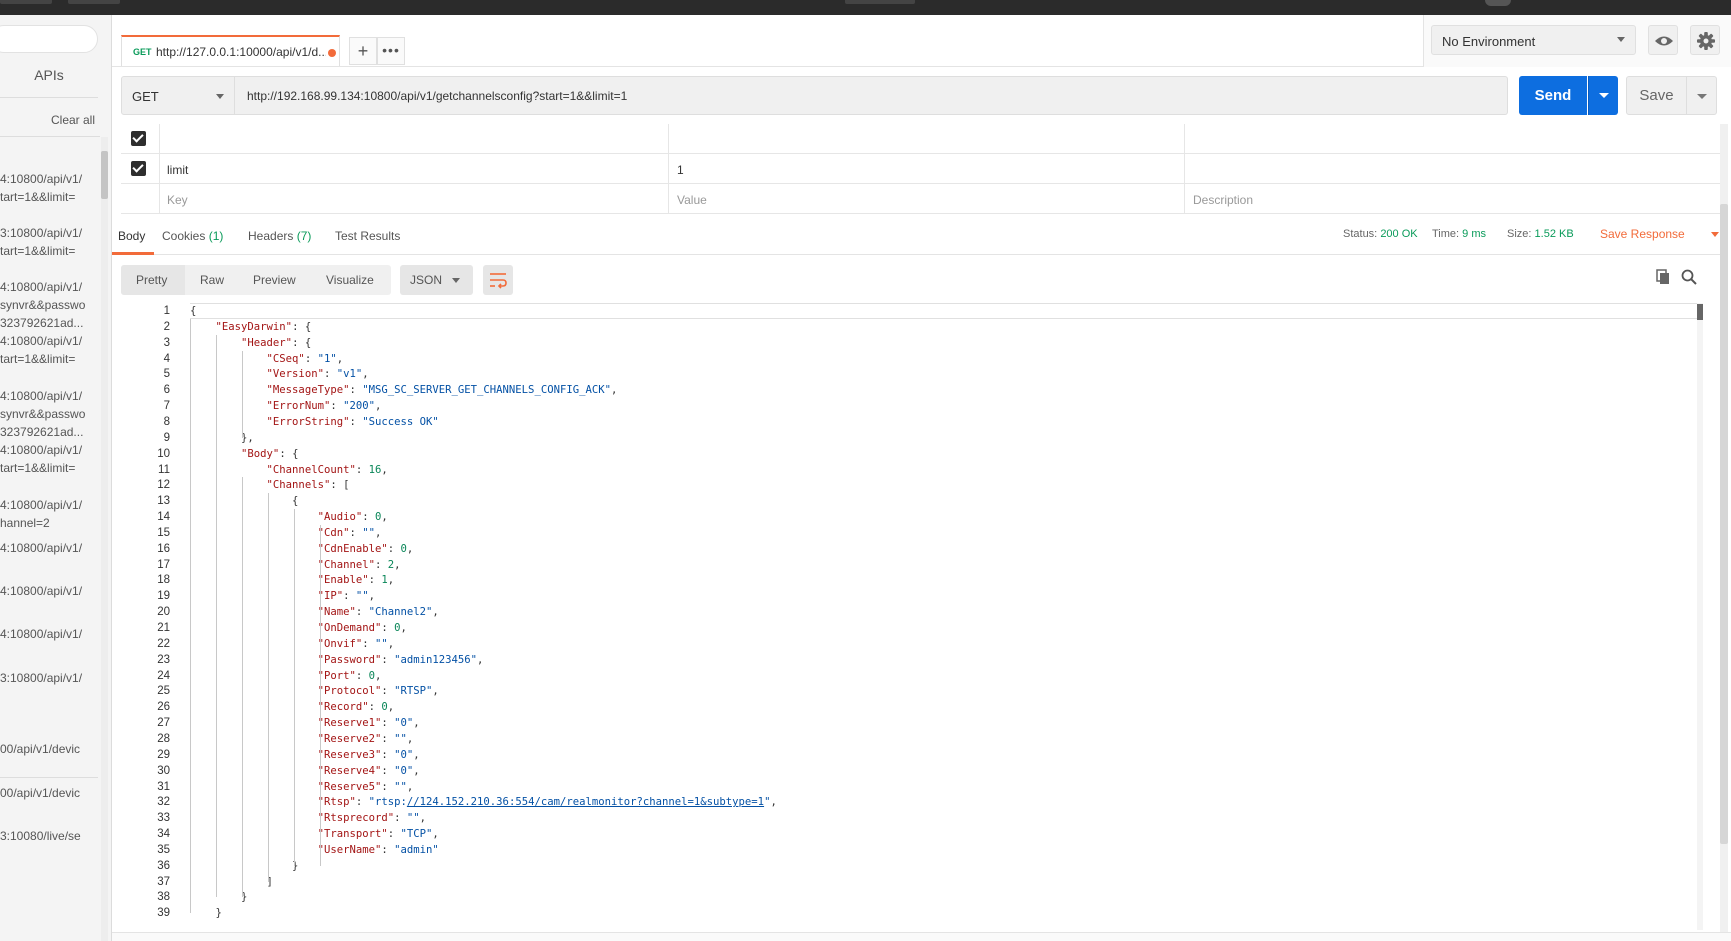  Describe the element at coordinates (104, 539) in the screenshot. I see `sidebar-scrollbar` at that location.